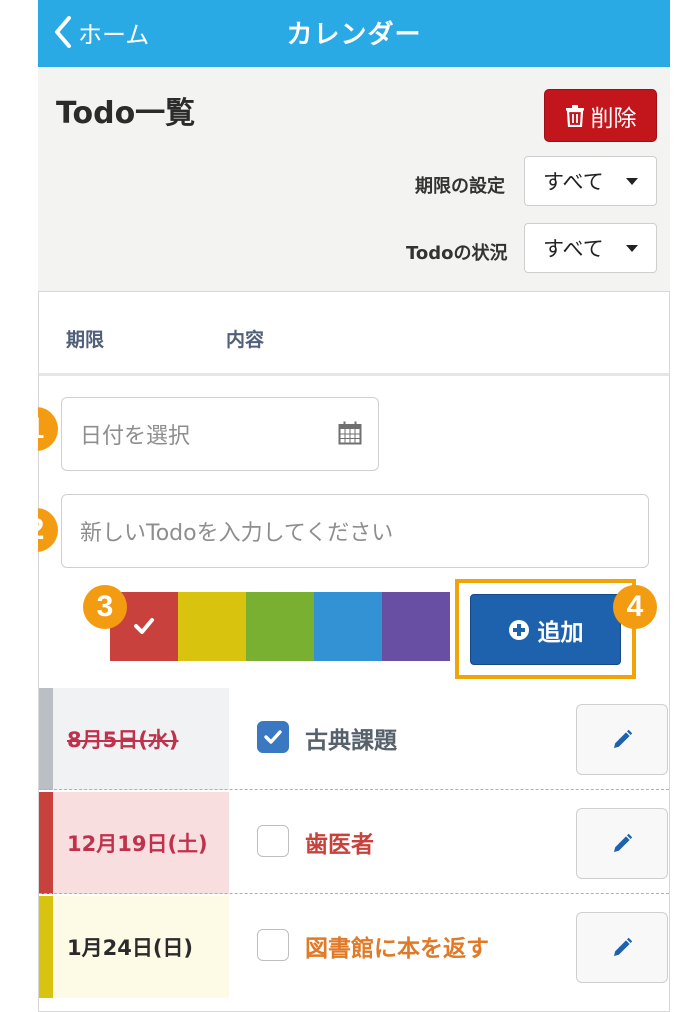  I want to click on todo-task: 図書館に本を返す, so click(397, 949).